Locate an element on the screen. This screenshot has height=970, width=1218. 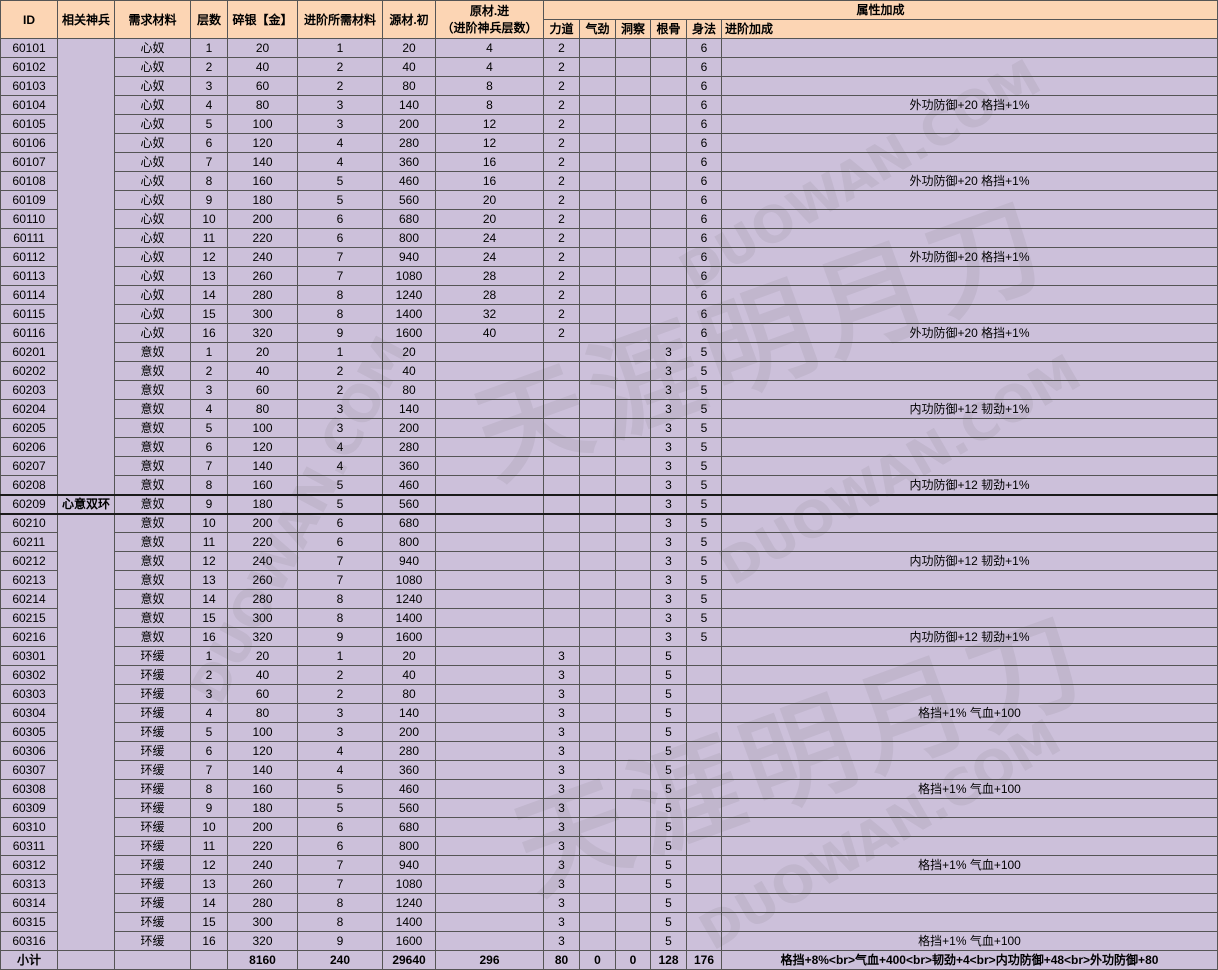
silver-cell: 100 is located at coordinates (262, 124).